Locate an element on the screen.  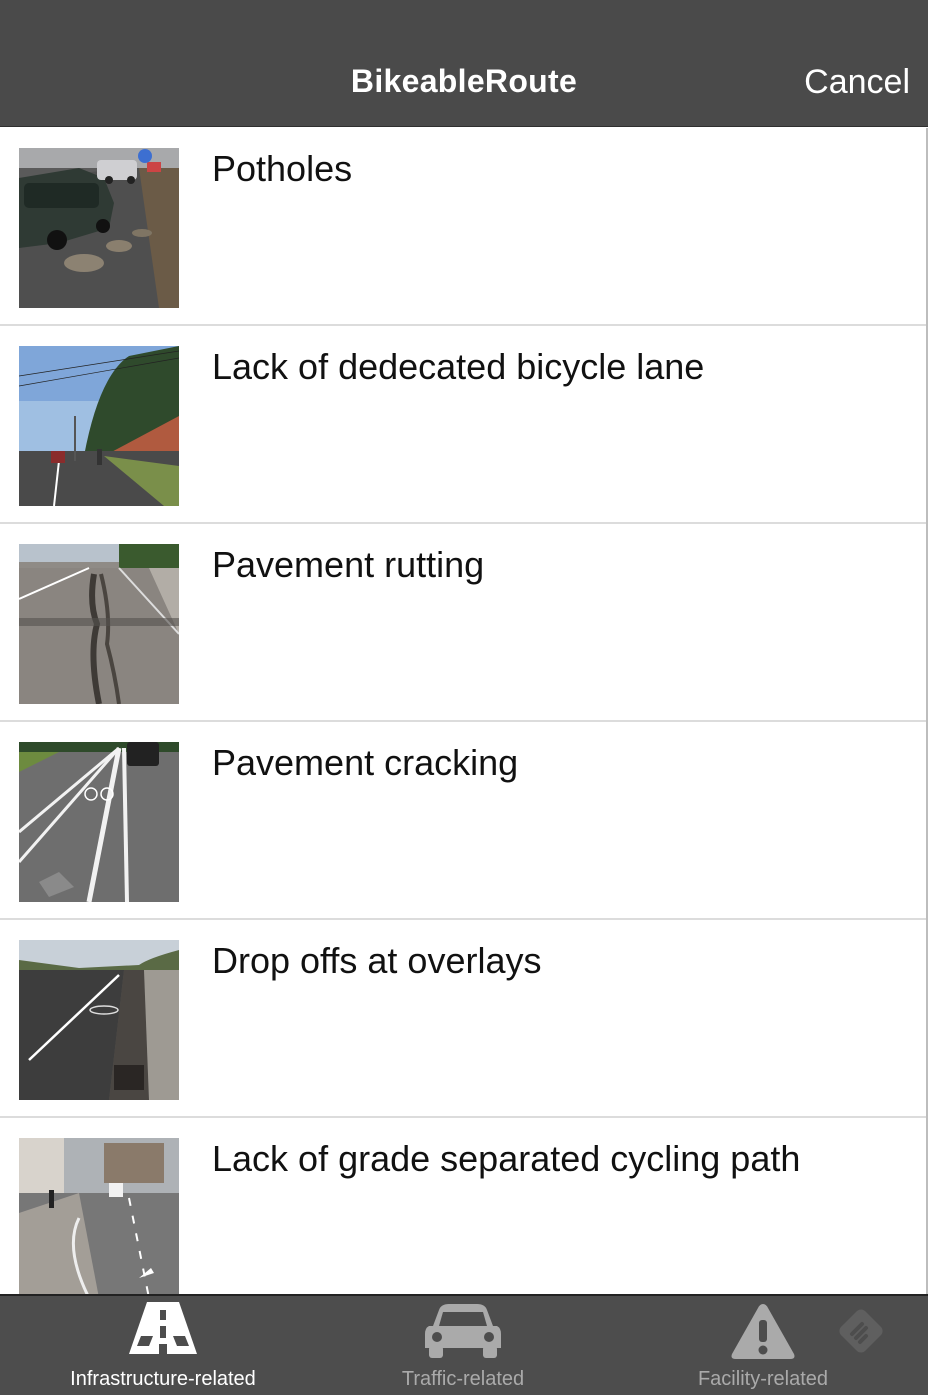
cracking-photo is located at coordinates (99, 822).